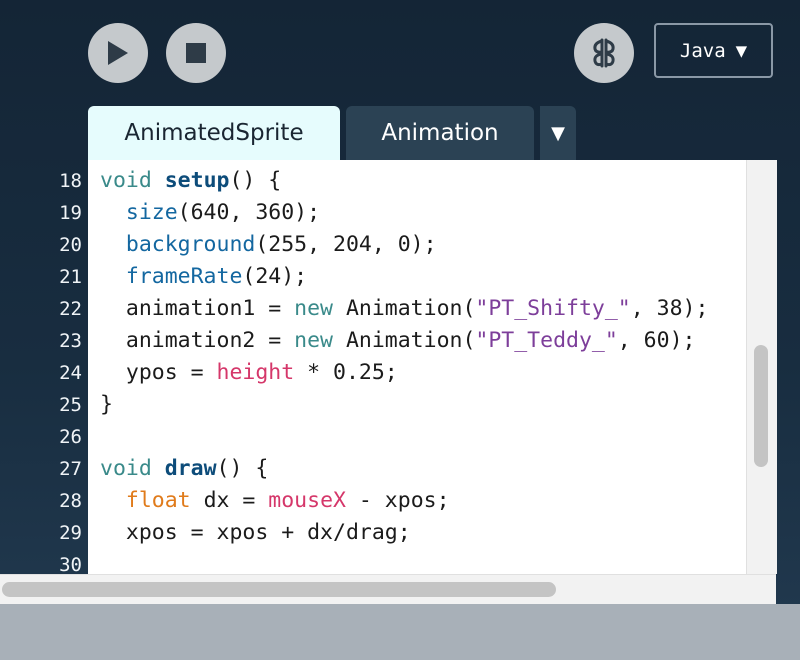 The image size is (800, 660). What do you see at coordinates (307, 500) in the screenshot?
I see `code-token: mouseX` at bounding box center [307, 500].